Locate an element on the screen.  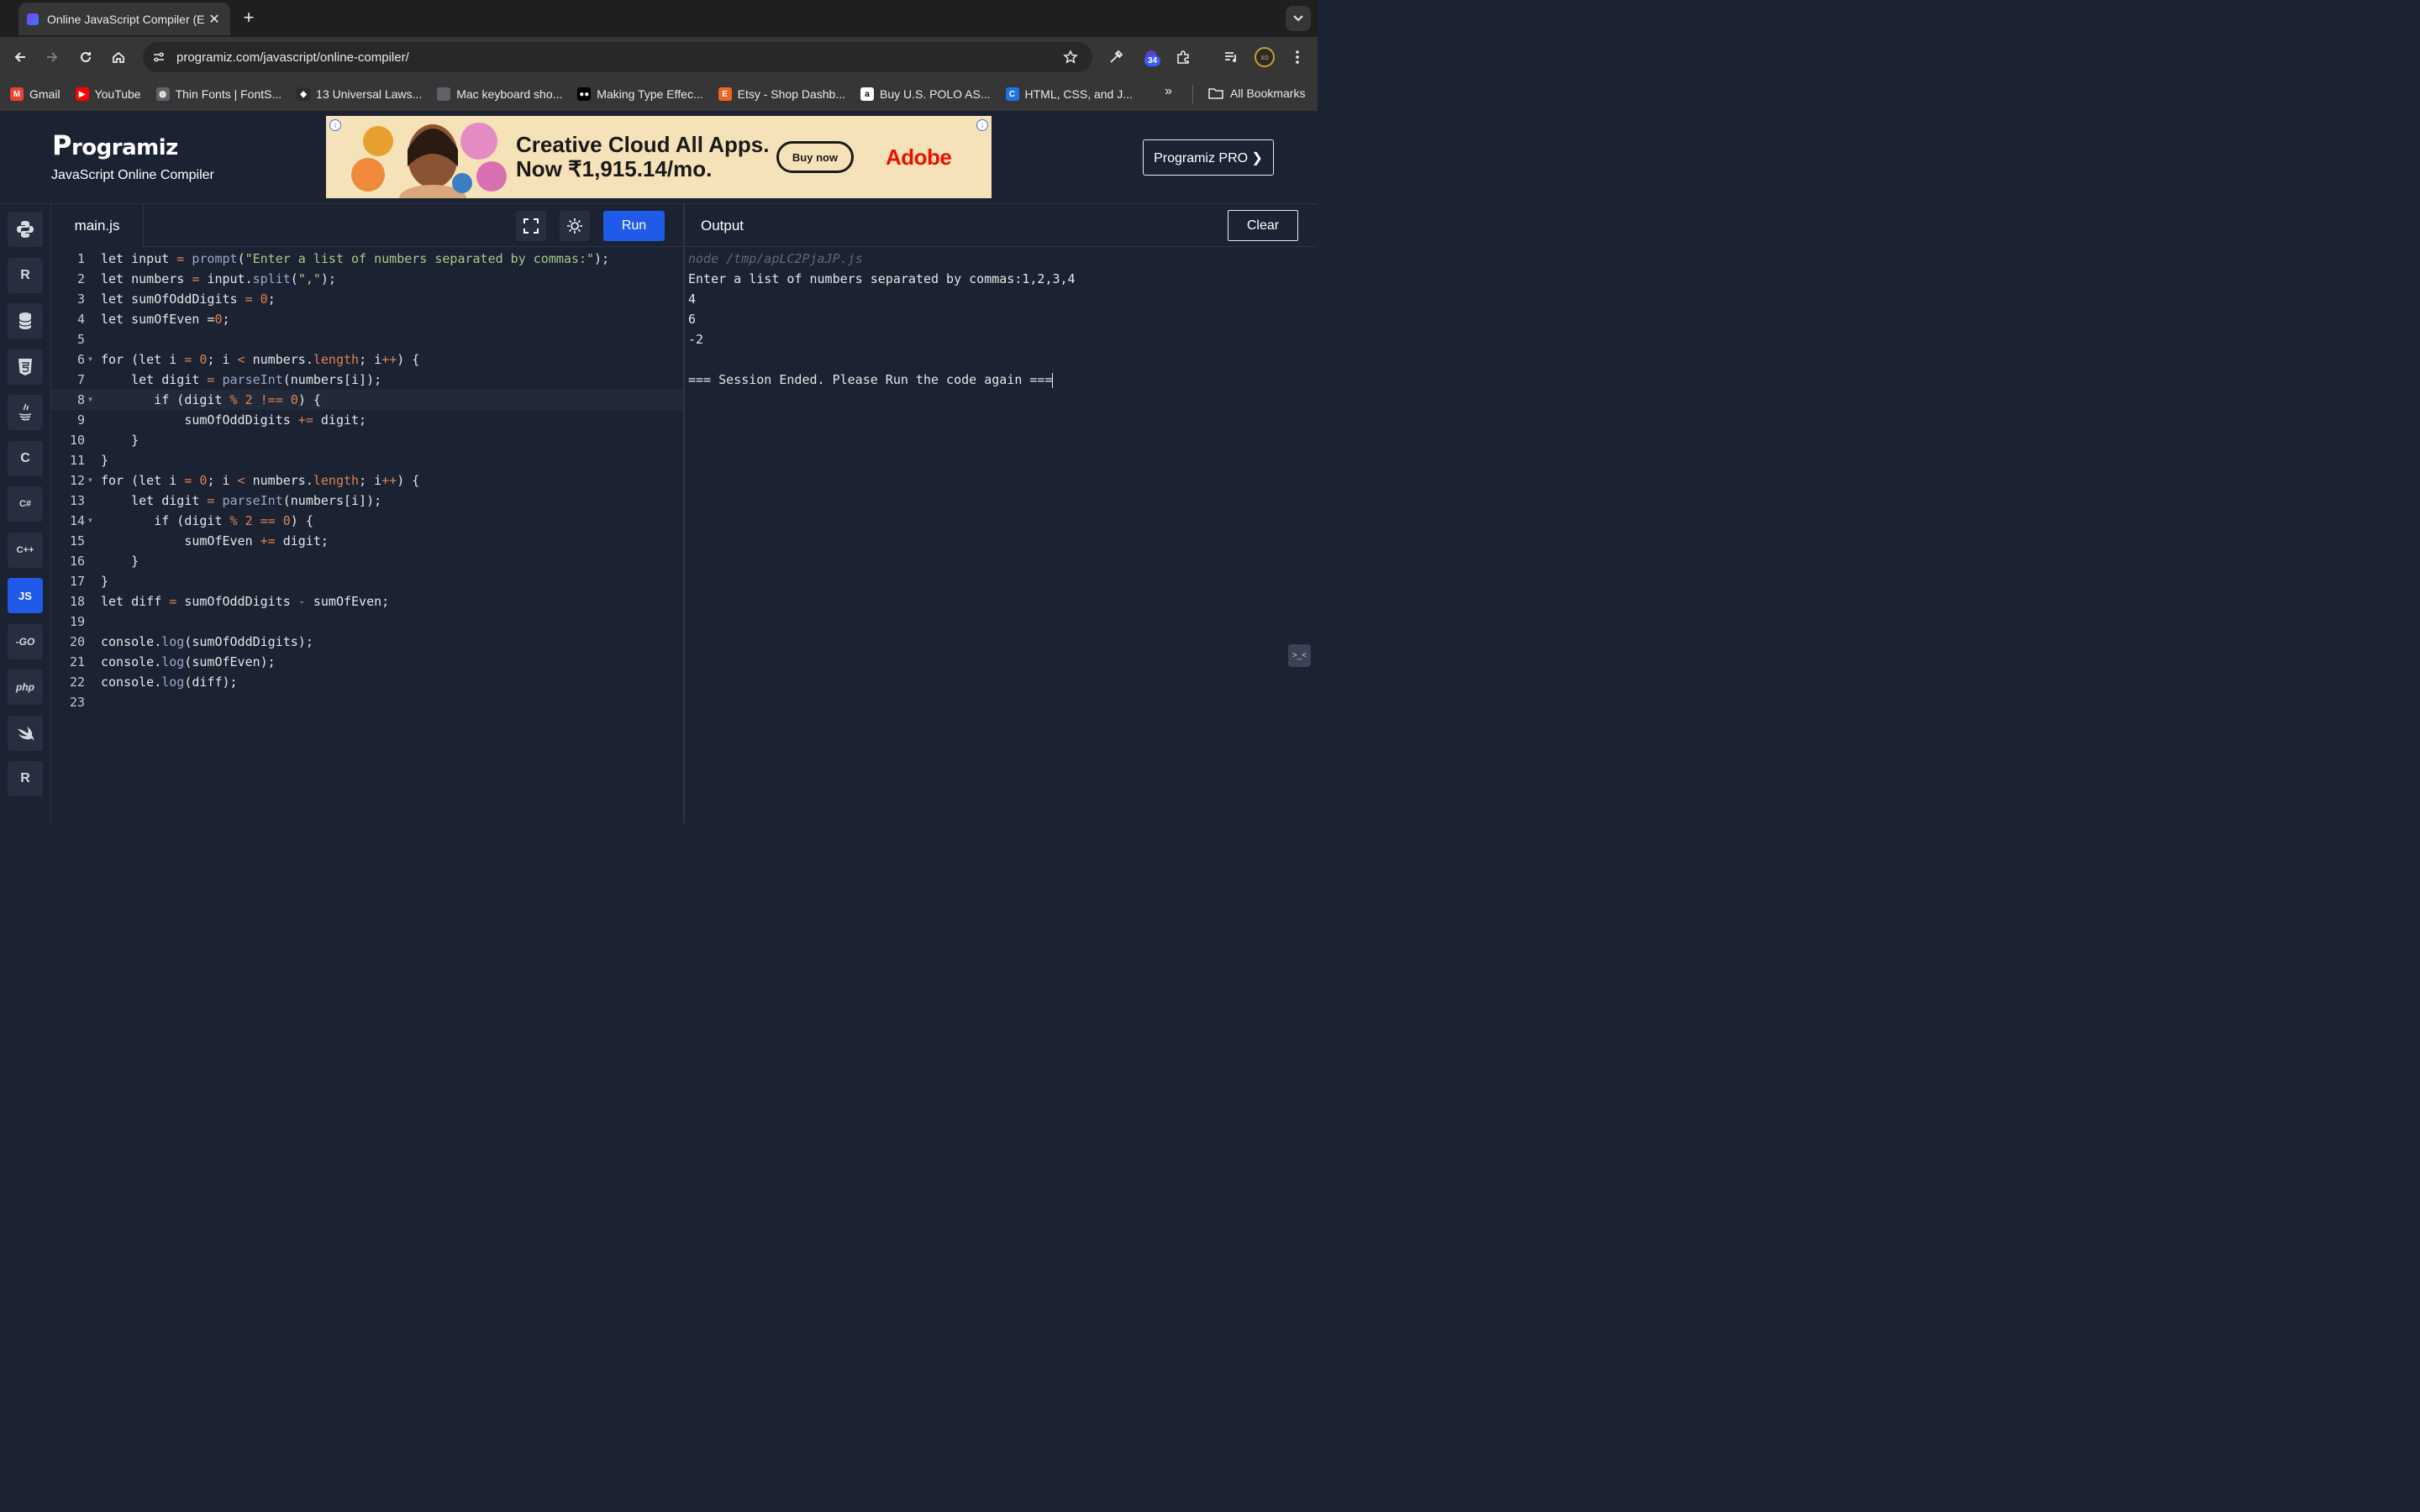
html5-icon is located at coordinates (25, 367).